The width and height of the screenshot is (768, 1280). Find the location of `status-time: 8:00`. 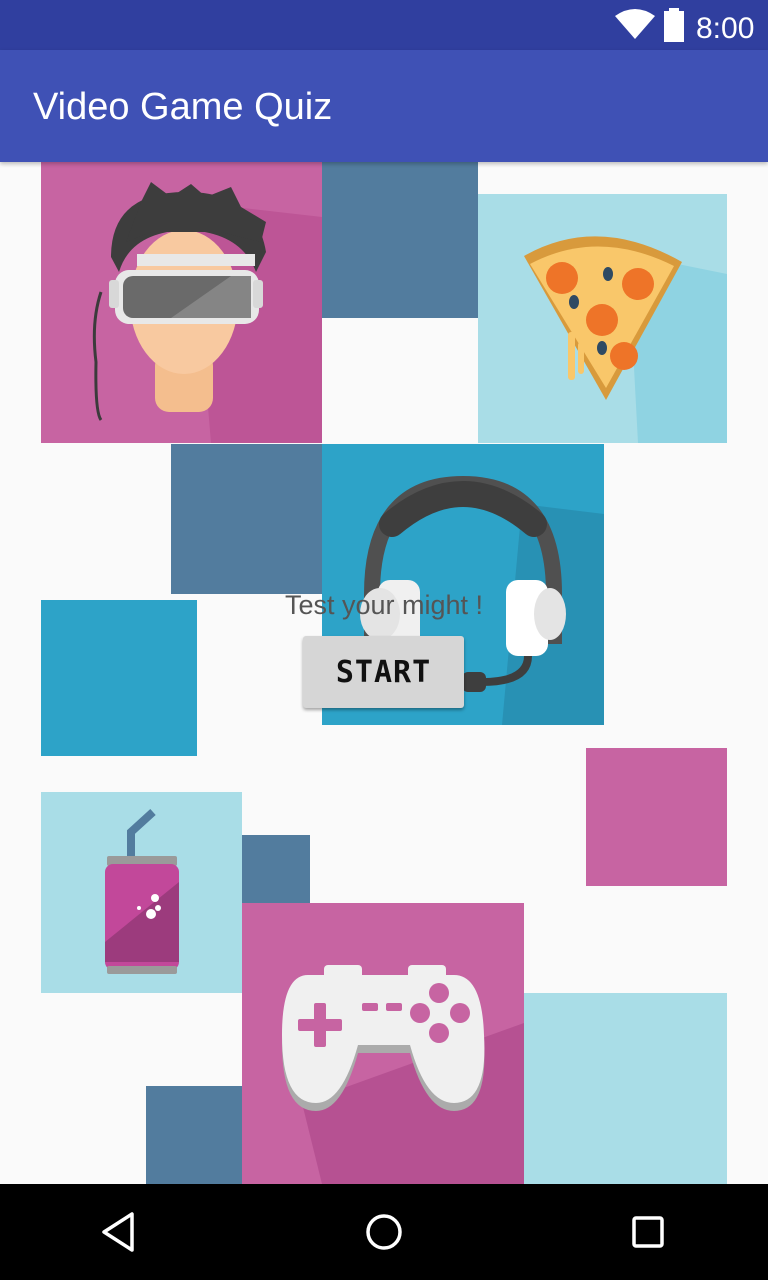

status-time: 8:00 is located at coordinates (725, 28).